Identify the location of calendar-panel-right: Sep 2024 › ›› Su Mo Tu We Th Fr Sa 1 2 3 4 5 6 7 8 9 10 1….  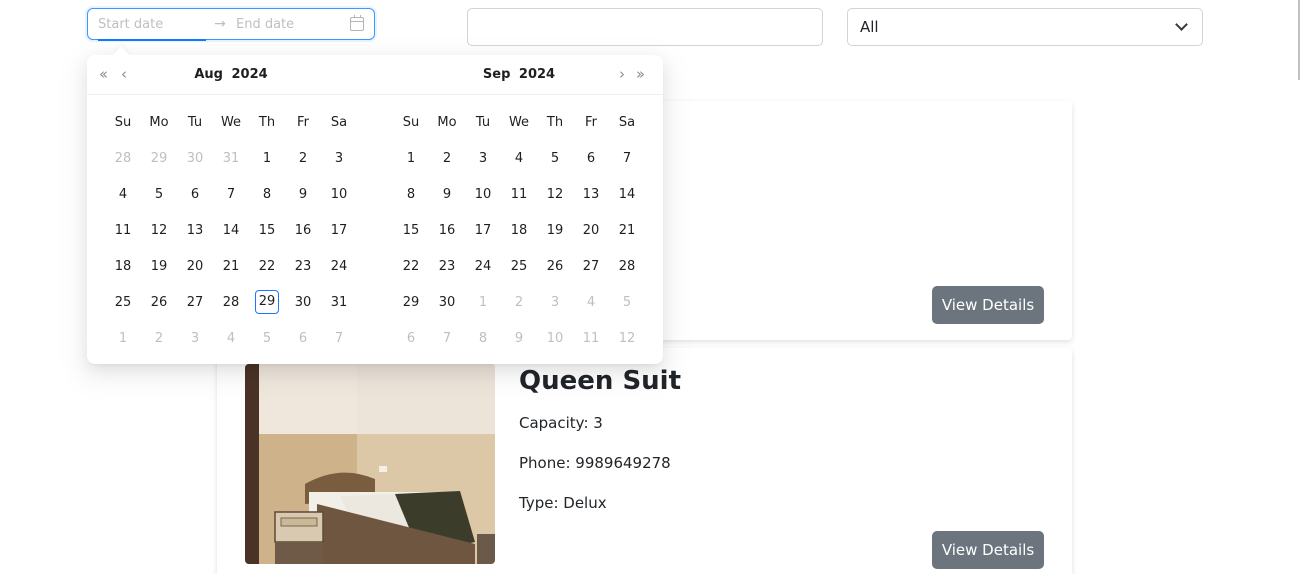
(519, 209).